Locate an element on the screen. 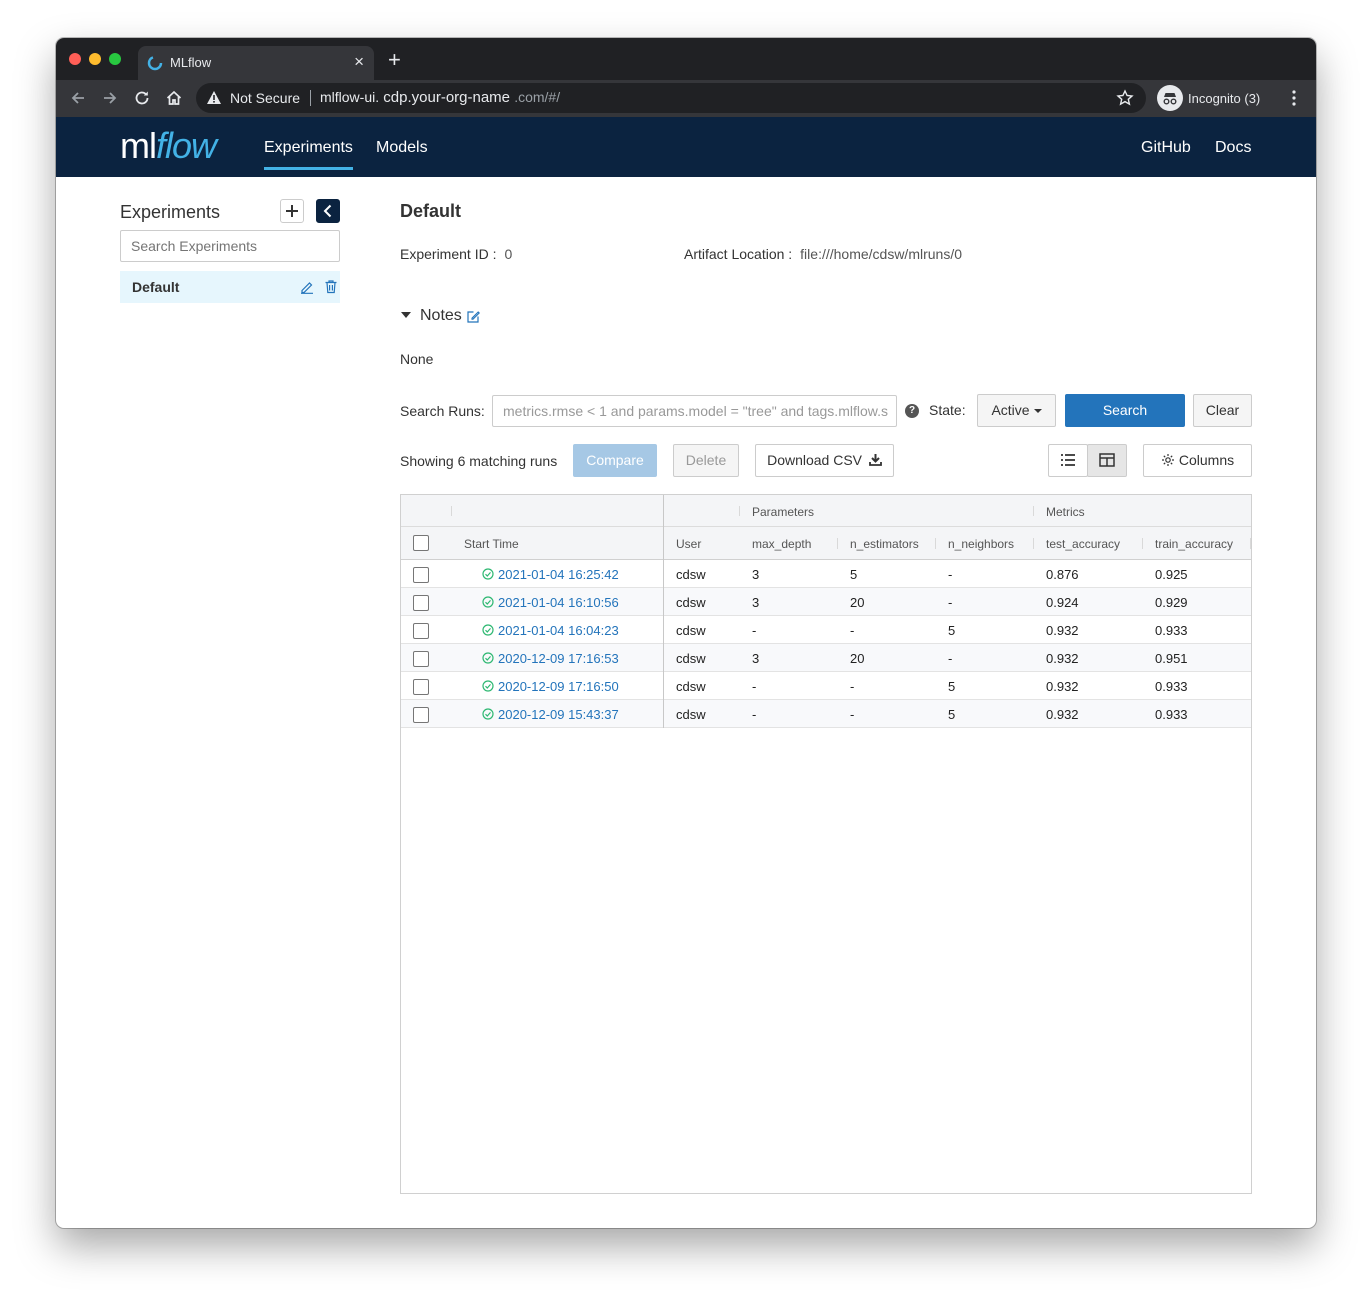 Image resolution: width=1372 pixels, height=1302 pixels. column-header-start-time: Start Time is located at coordinates (491, 544).